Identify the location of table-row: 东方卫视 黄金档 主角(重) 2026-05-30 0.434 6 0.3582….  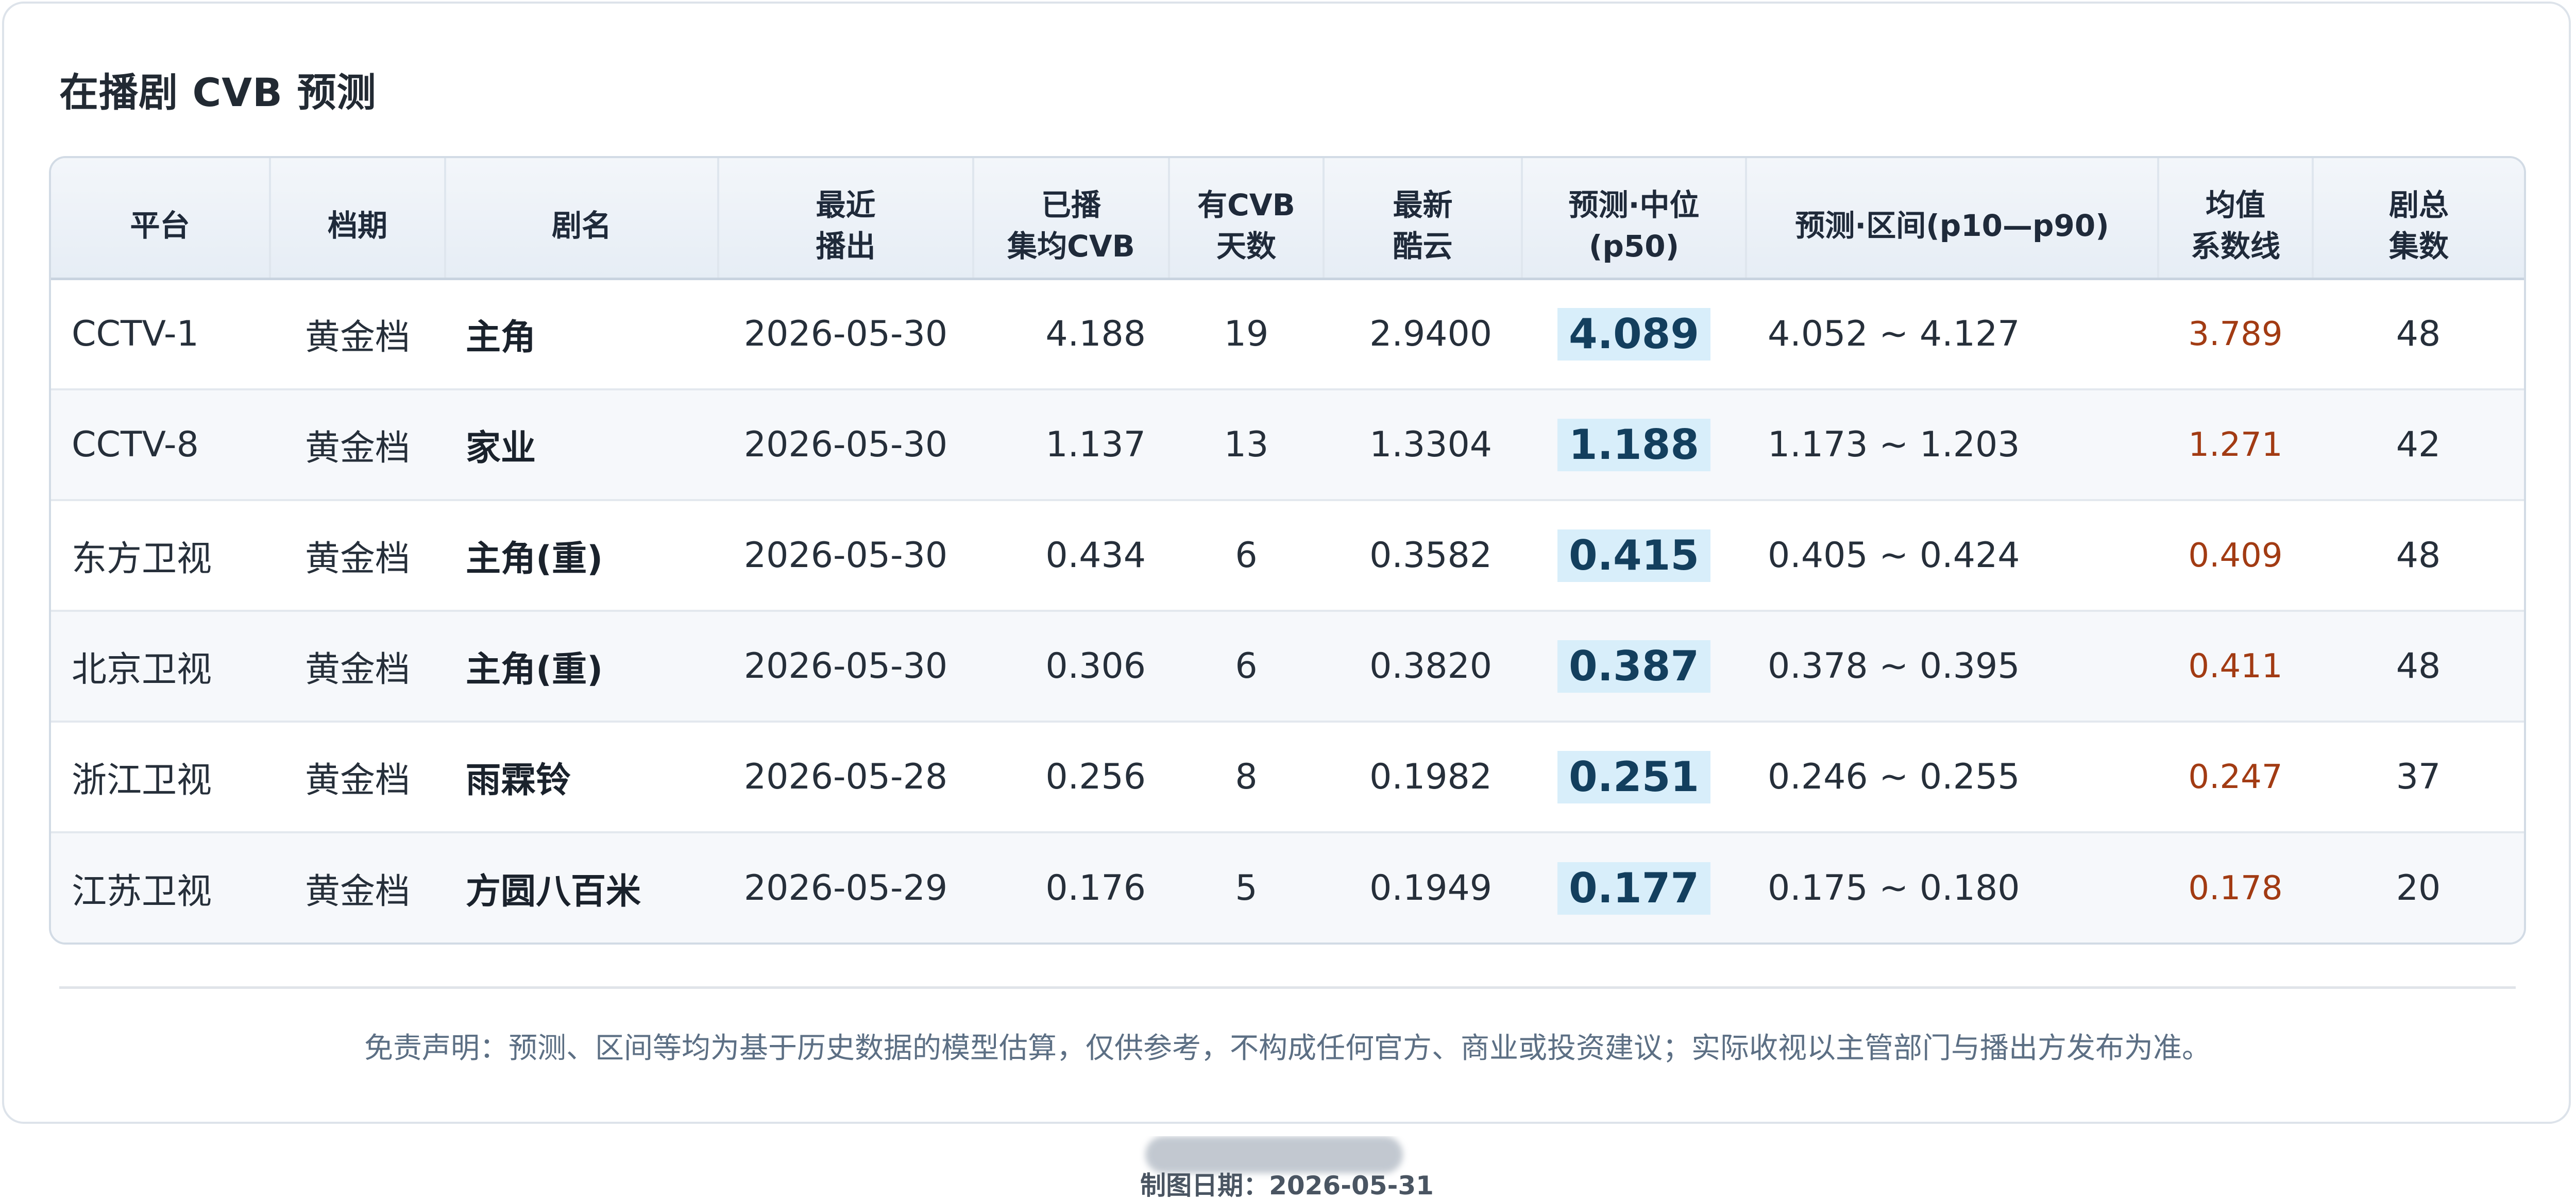
(1287, 555).